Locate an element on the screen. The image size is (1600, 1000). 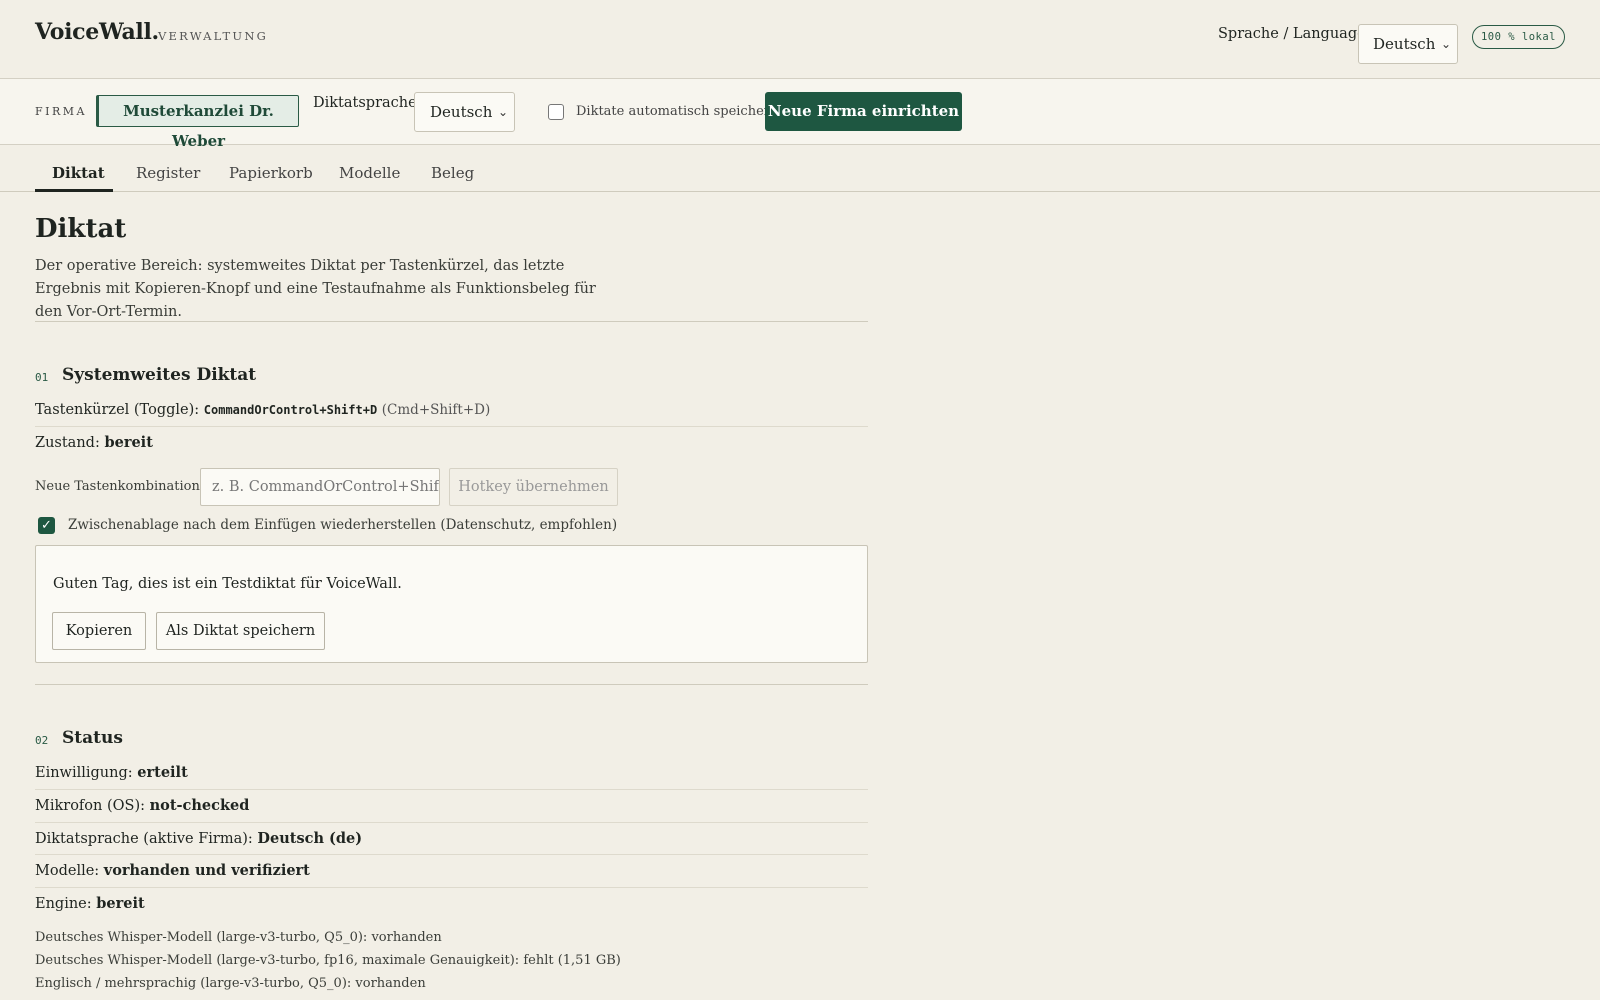
state-row: Zustand: bereit is located at coordinates (451, 442).